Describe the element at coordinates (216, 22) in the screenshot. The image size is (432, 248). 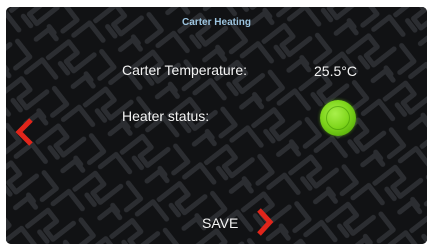
I see `page-title: Carter Heating` at that location.